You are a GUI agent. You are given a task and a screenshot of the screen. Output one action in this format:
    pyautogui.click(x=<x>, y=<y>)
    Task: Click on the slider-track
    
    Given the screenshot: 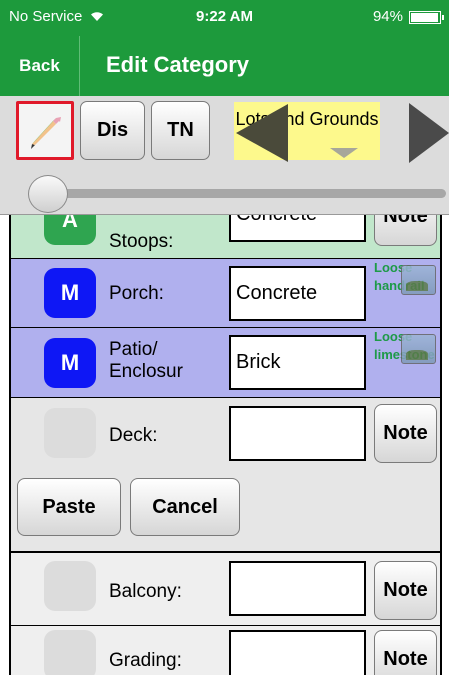 What is the action you would take?
    pyautogui.click(x=241, y=193)
    